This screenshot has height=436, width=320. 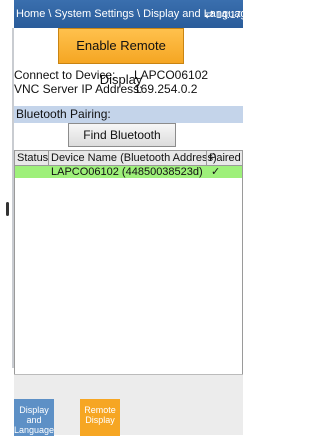 What do you see at coordinates (32, 158) in the screenshot?
I see `column-status: Status` at bounding box center [32, 158].